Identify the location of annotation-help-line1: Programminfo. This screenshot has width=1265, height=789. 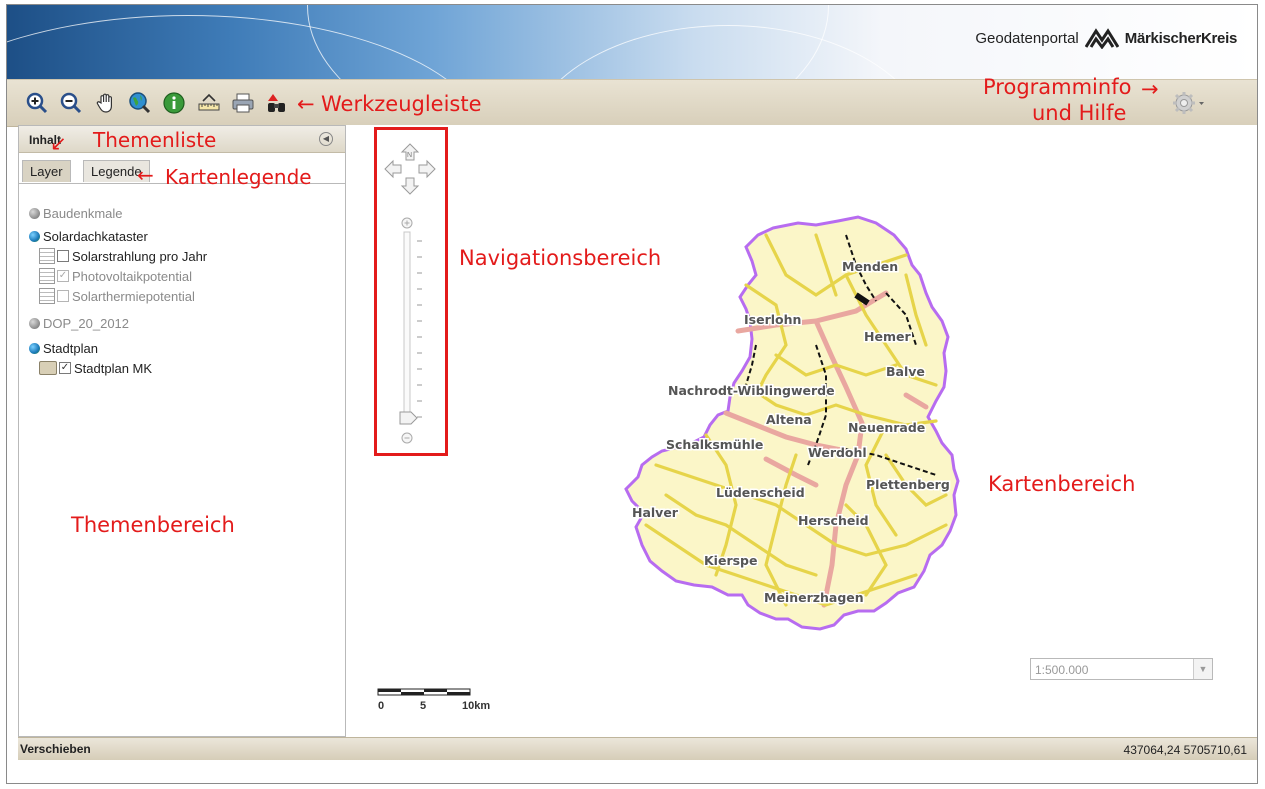
(1057, 87).